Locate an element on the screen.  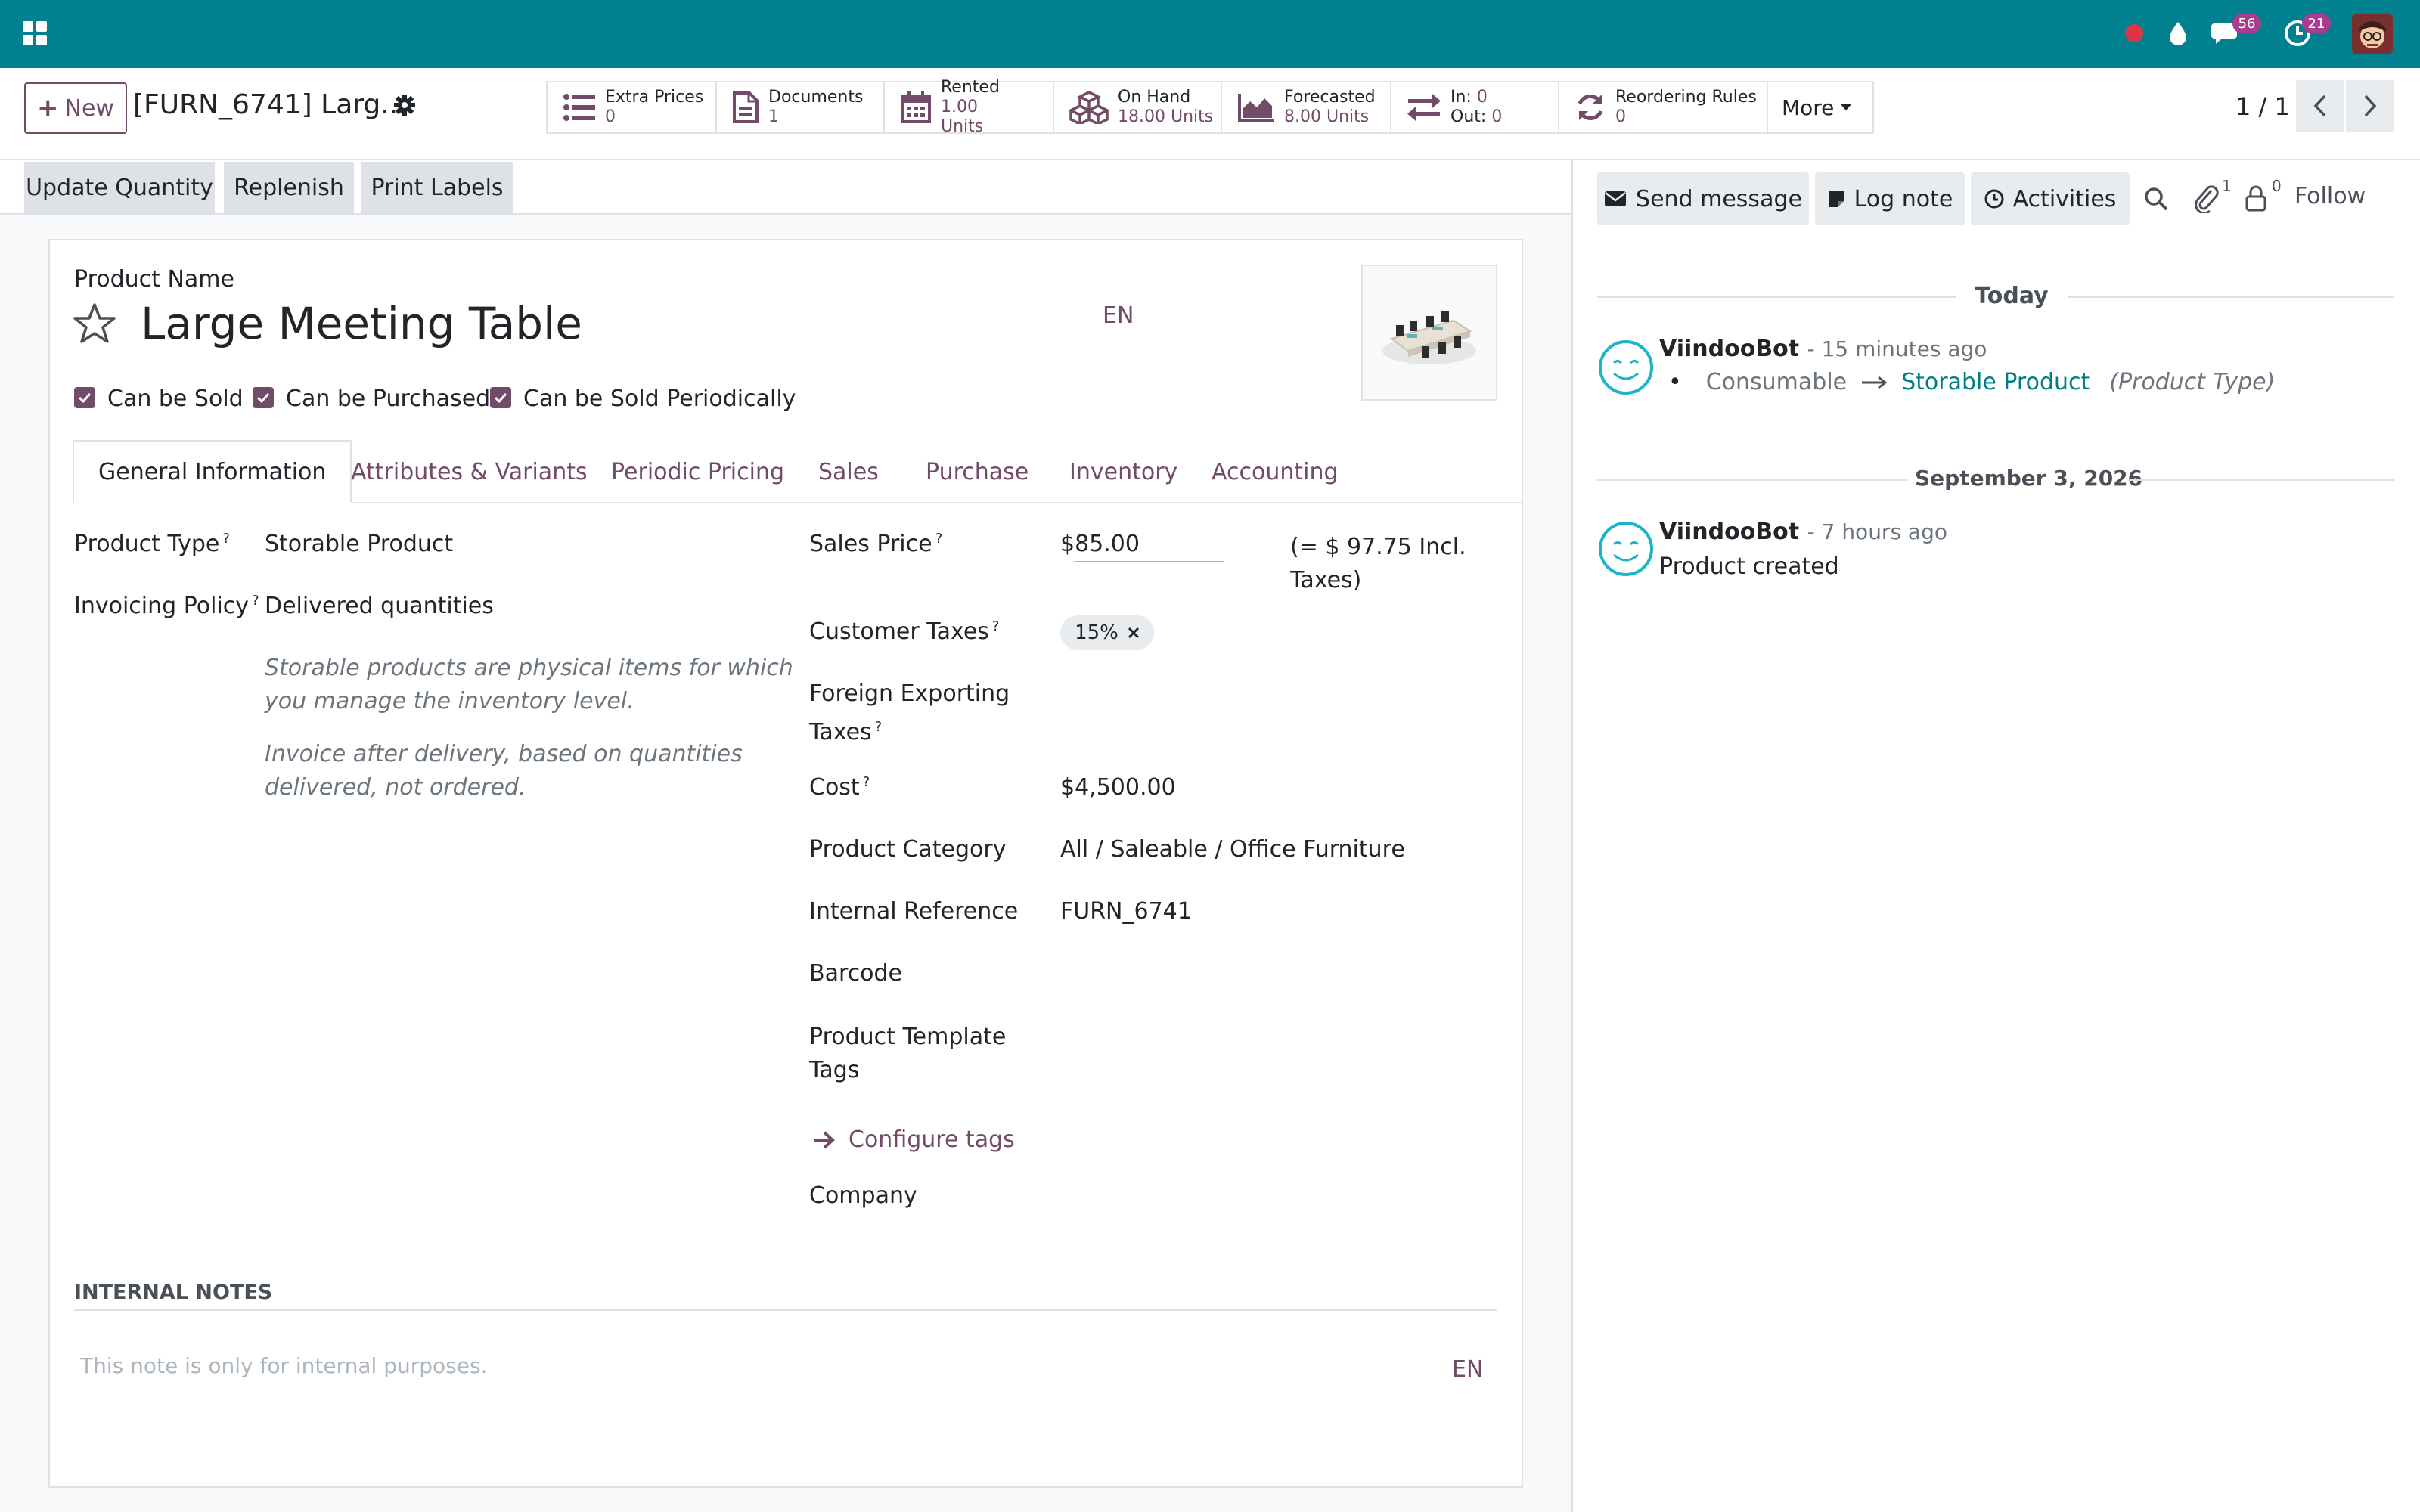
log-note-label: Log note is located at coordinates (1903, 198).